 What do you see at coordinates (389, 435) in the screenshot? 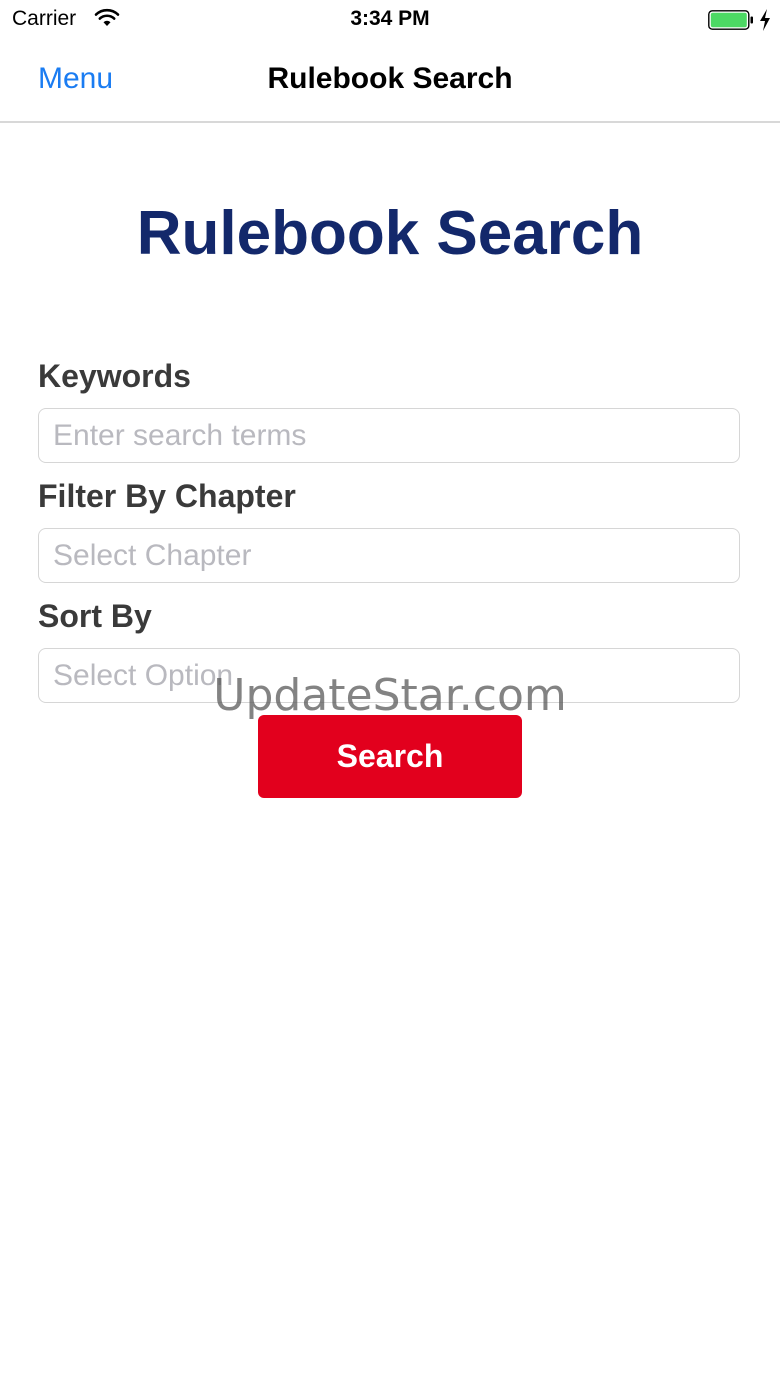
I see `keywords-input` at bounding box center [389, 435].